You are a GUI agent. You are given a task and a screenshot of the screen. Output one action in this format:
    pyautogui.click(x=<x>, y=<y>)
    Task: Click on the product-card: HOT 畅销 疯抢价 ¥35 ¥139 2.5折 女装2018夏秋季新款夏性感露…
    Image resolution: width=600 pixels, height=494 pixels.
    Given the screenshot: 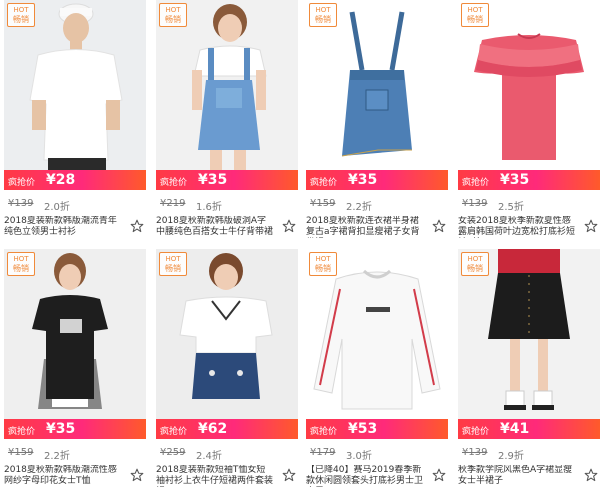 What is the action you would take?
    pyautogui.click(x=529, y=122)
    